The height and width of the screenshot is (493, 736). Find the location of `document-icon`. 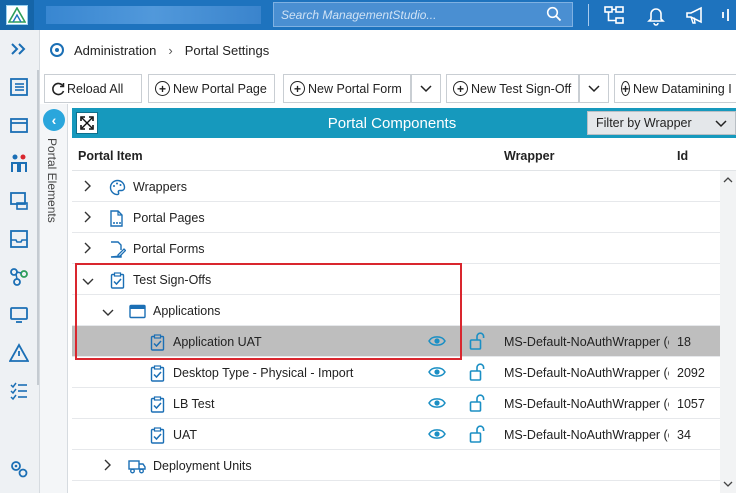

document-icon is located at coordinates (117, 218).